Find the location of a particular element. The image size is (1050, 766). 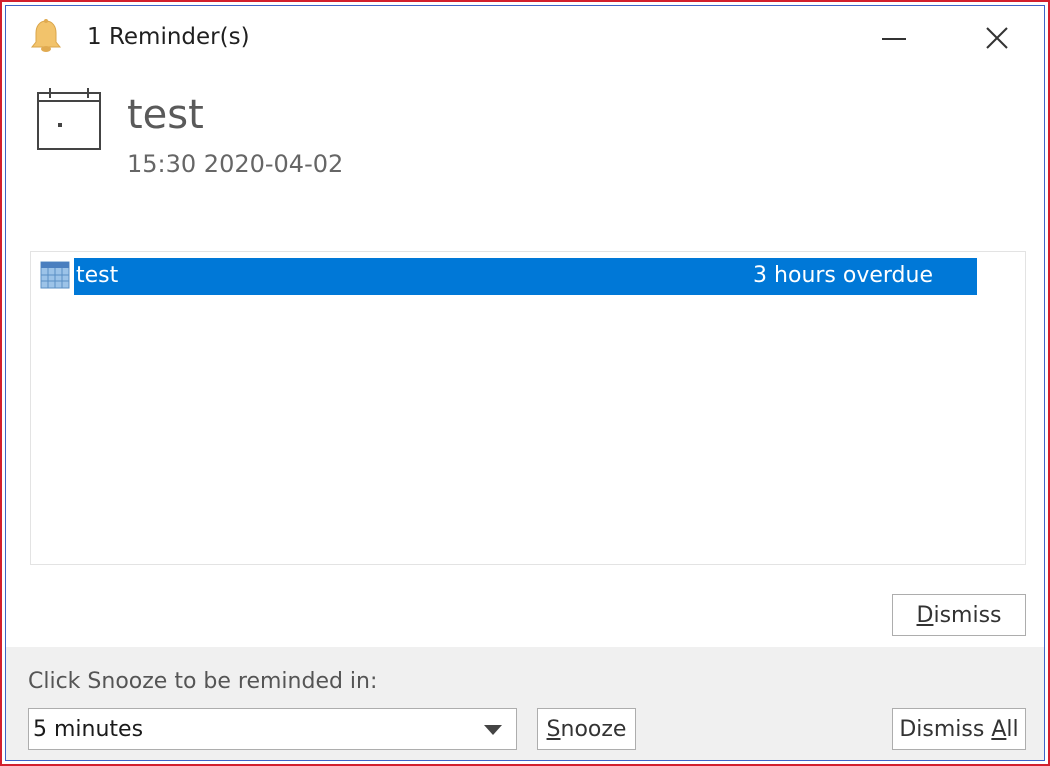

window-title: 1 Reminder(s) is located at coordinates (168, 37).